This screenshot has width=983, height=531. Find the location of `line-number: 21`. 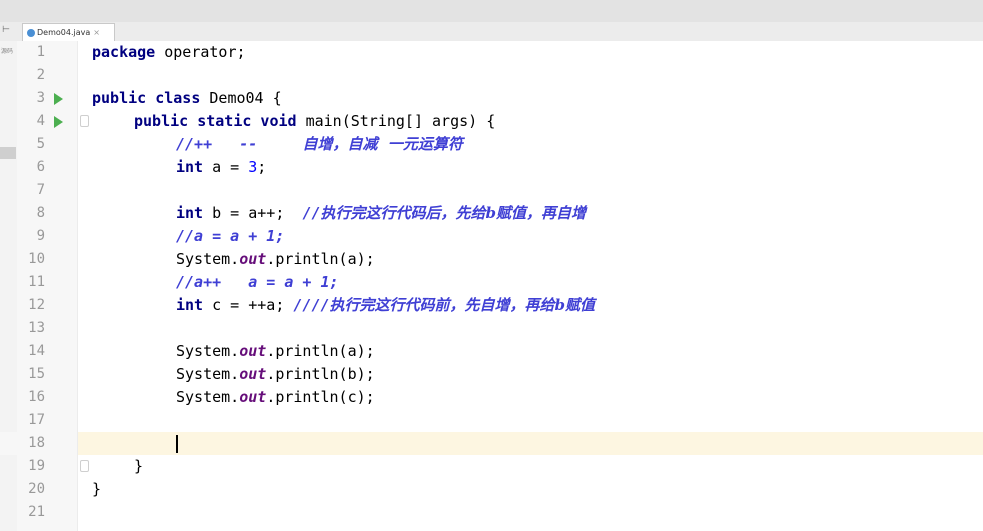

line-number: 21 is located at coordinates (36, 512).